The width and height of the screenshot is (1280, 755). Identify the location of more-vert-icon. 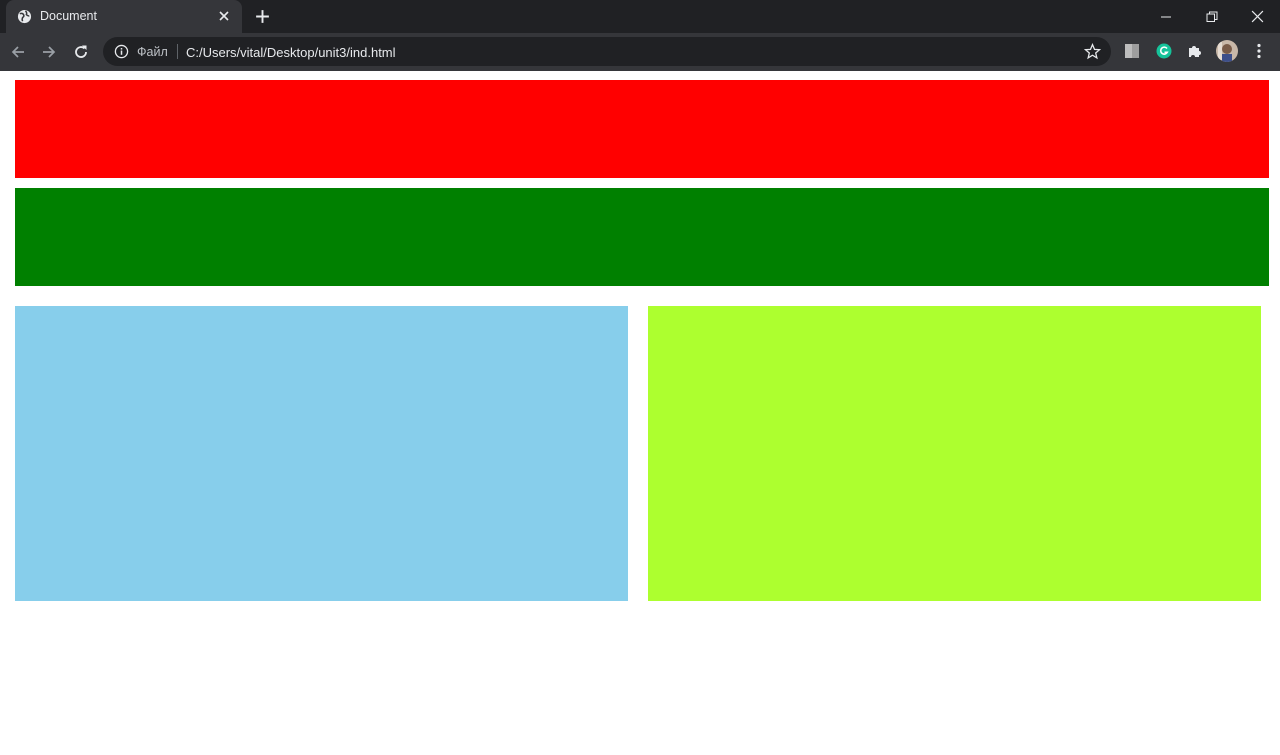
(1259, 51).